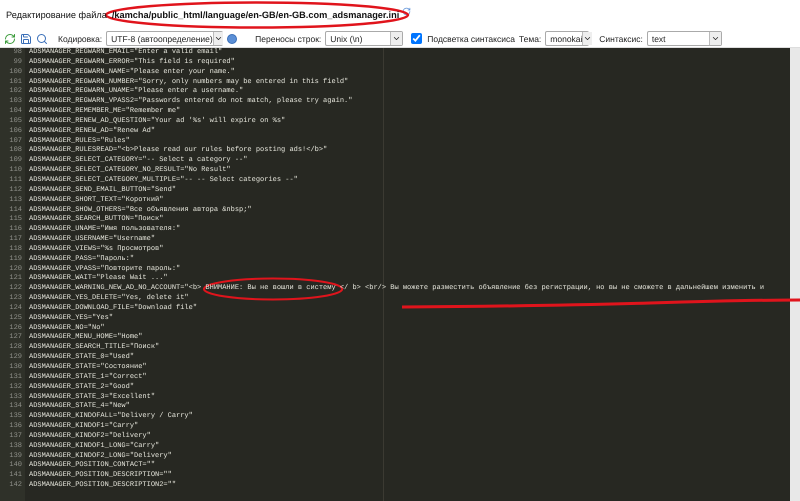 Image resolution: width=800 pixels, height=501 pixels. Describe the element at coordinates (10, 38) in the screenshot. I see `refresh-icon` at that location.